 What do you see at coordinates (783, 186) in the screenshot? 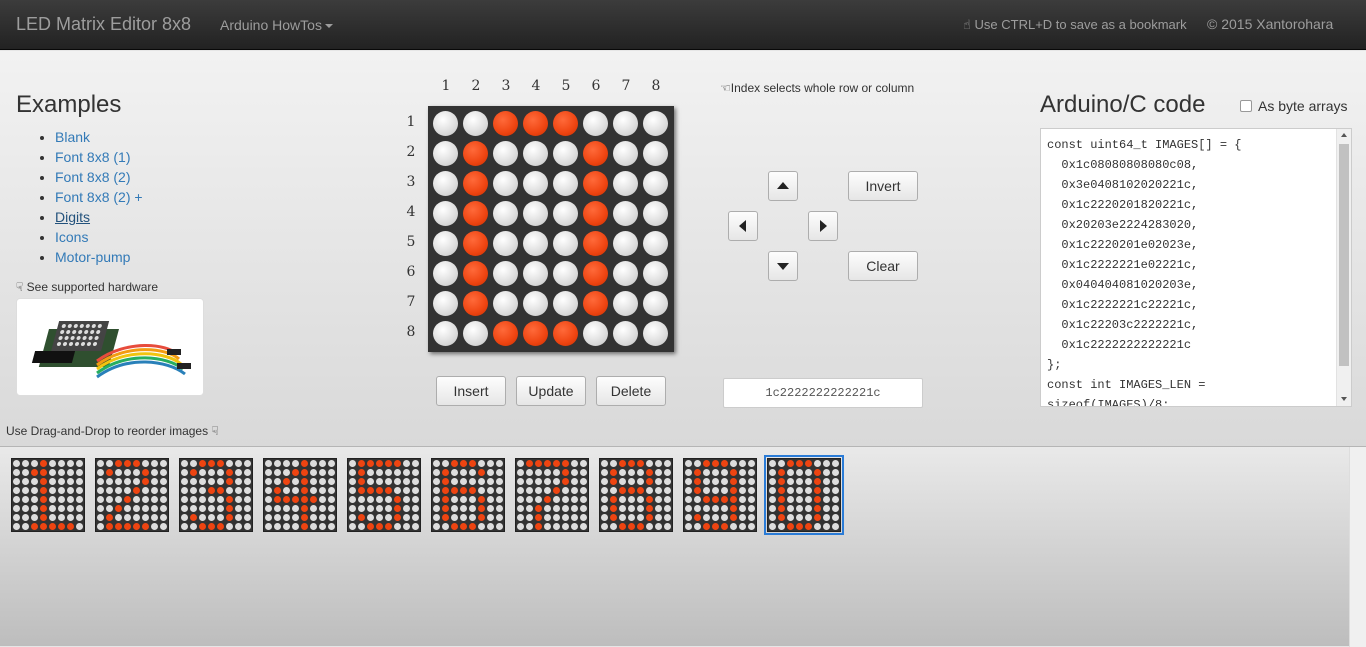
I see `shift-up-button` at bounding box center [783, 186].